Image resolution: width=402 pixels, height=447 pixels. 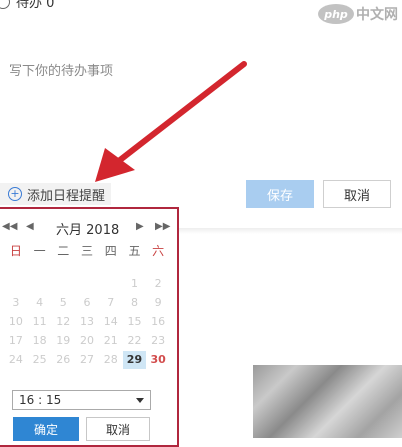 What do you see at coordinates (63, 303) in the screenshot?
I see `day-cell: 5` at bounding box center [63, 303].